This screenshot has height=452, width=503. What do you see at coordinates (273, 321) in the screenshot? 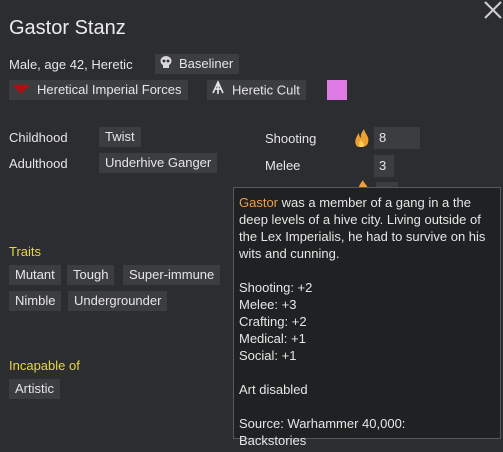
I see `tooltip-stat: Crafting: +2` at bounding box center [273, 321].